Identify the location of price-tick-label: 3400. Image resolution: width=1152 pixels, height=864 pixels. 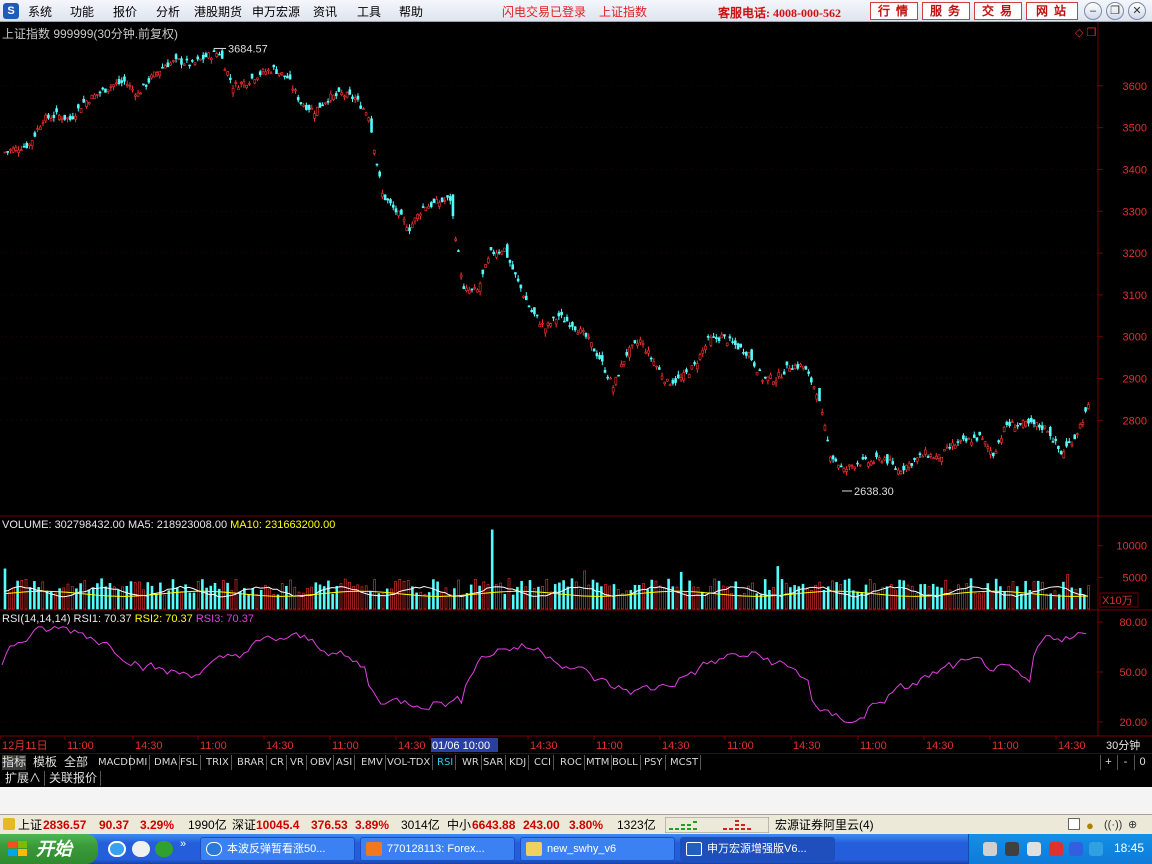
(1135, 170).